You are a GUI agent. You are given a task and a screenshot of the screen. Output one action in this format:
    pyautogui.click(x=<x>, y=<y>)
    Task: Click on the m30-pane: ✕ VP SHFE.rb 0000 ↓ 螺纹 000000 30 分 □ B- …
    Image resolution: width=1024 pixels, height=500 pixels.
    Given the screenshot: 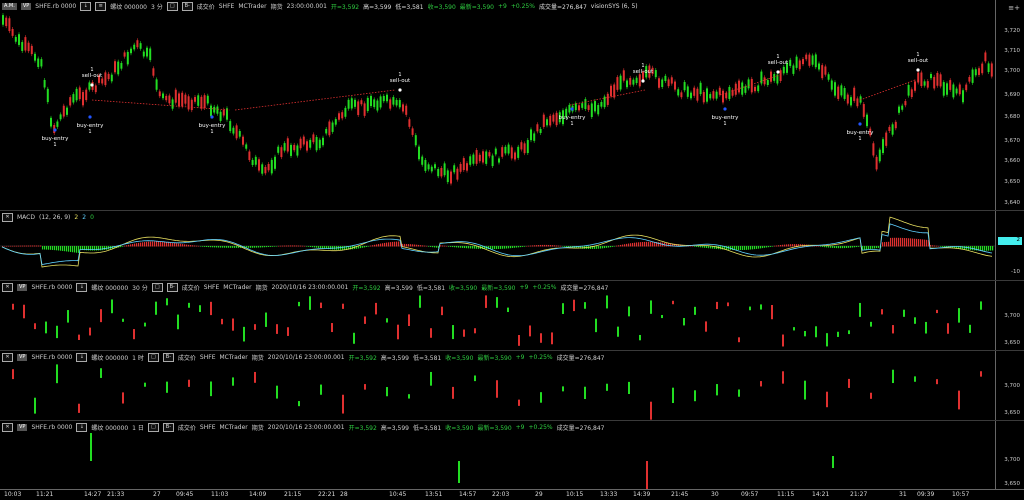 What is the action you would take?
    pyautogui.click(x=512, y=315)
    